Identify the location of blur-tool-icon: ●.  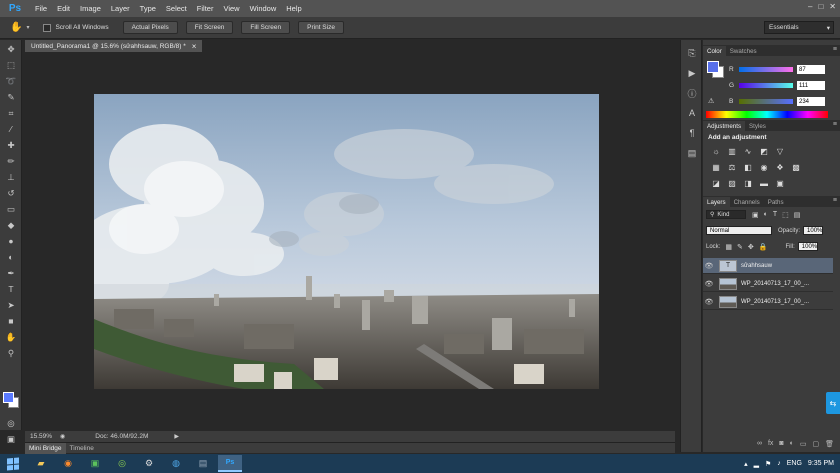
(11, 241).